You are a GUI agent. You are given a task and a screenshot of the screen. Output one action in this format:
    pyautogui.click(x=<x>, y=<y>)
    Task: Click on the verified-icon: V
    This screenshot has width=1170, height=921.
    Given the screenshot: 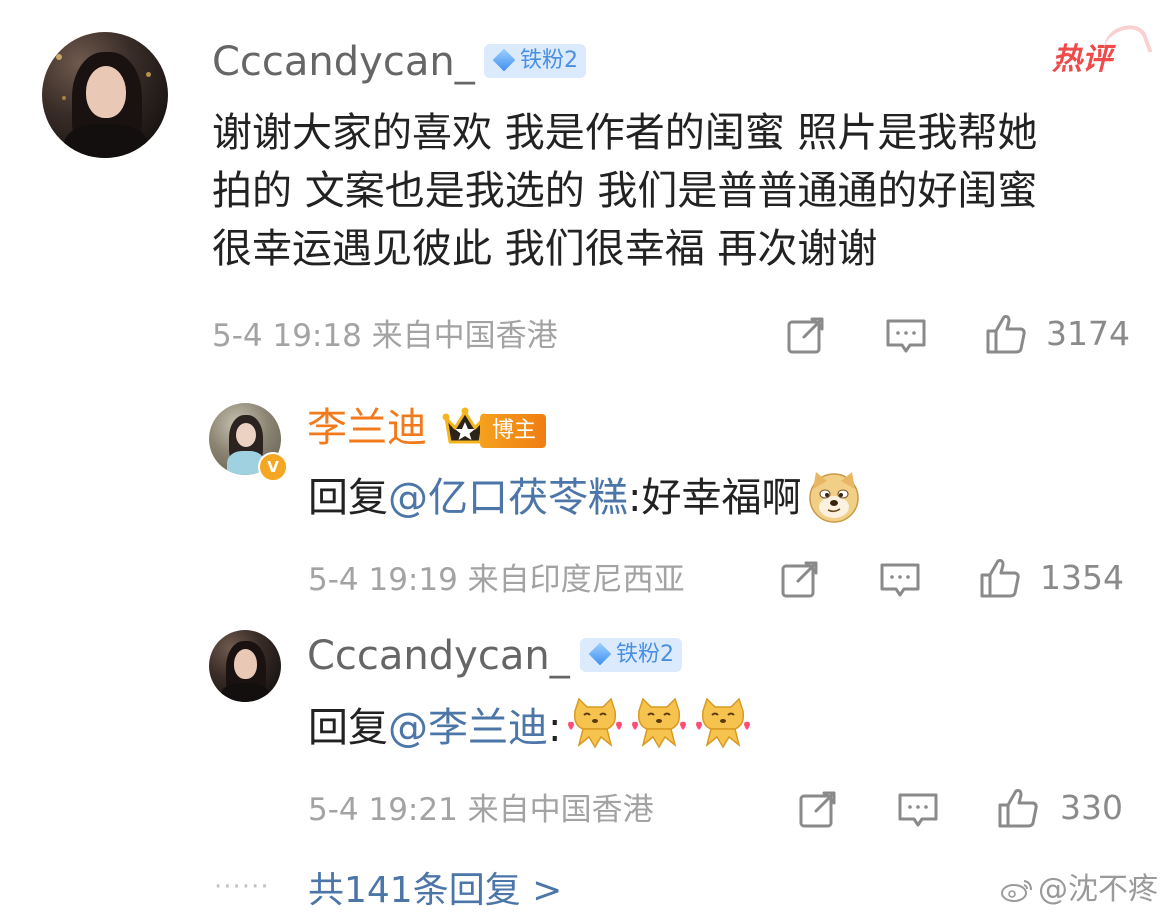 What is the action you would take?
    pyautogui.click(x=273, y=467)
    